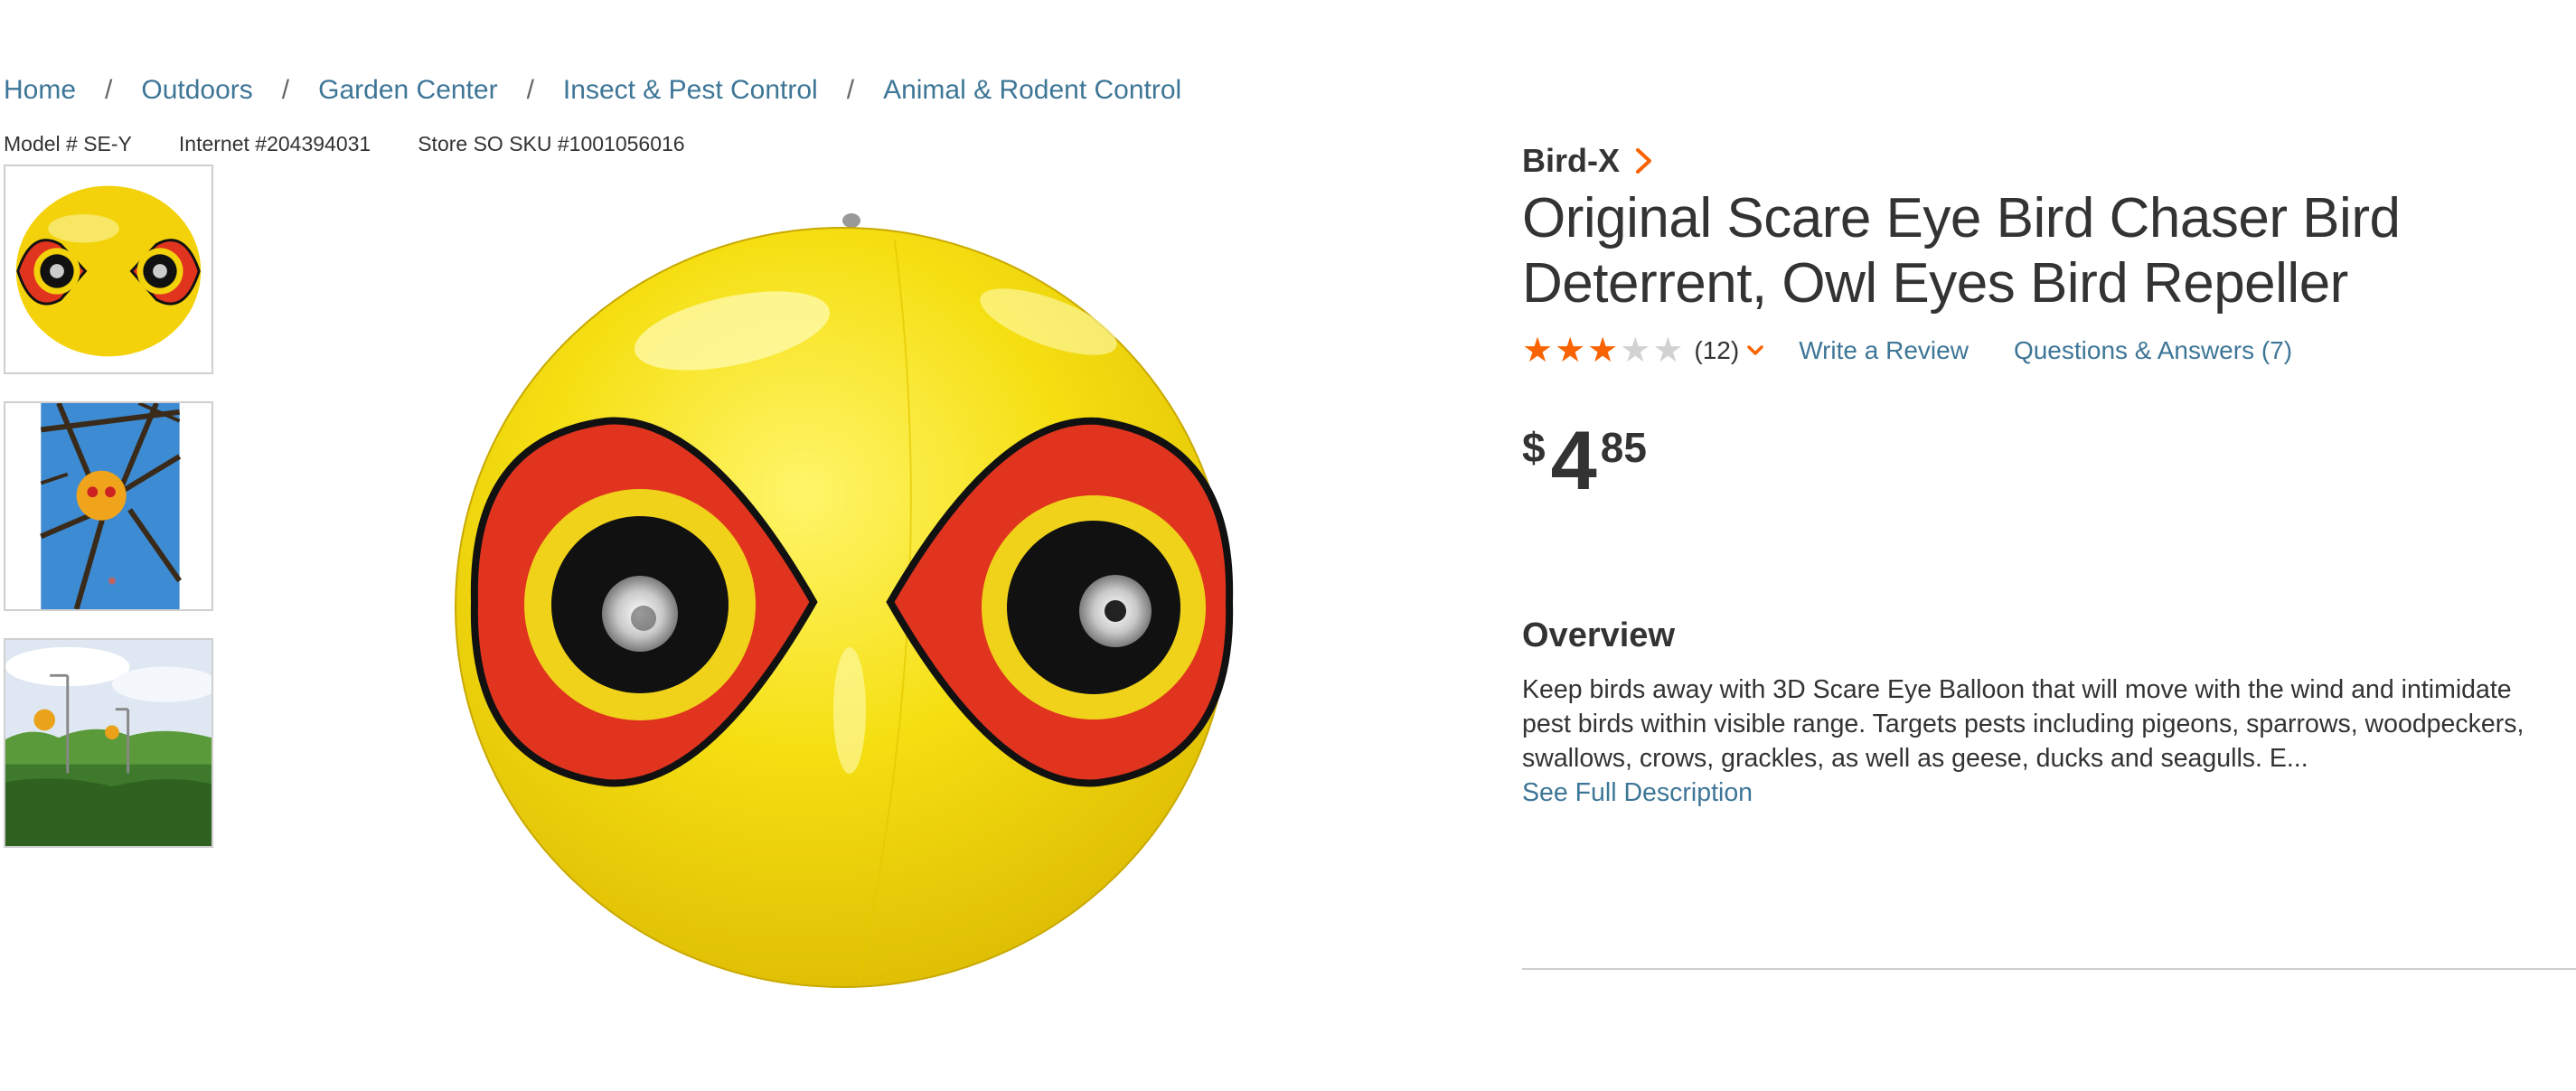 The height and width of the screenshot is (1091, 2576). I want to click on model-number: Model # SE-Y, so click(68, 143).